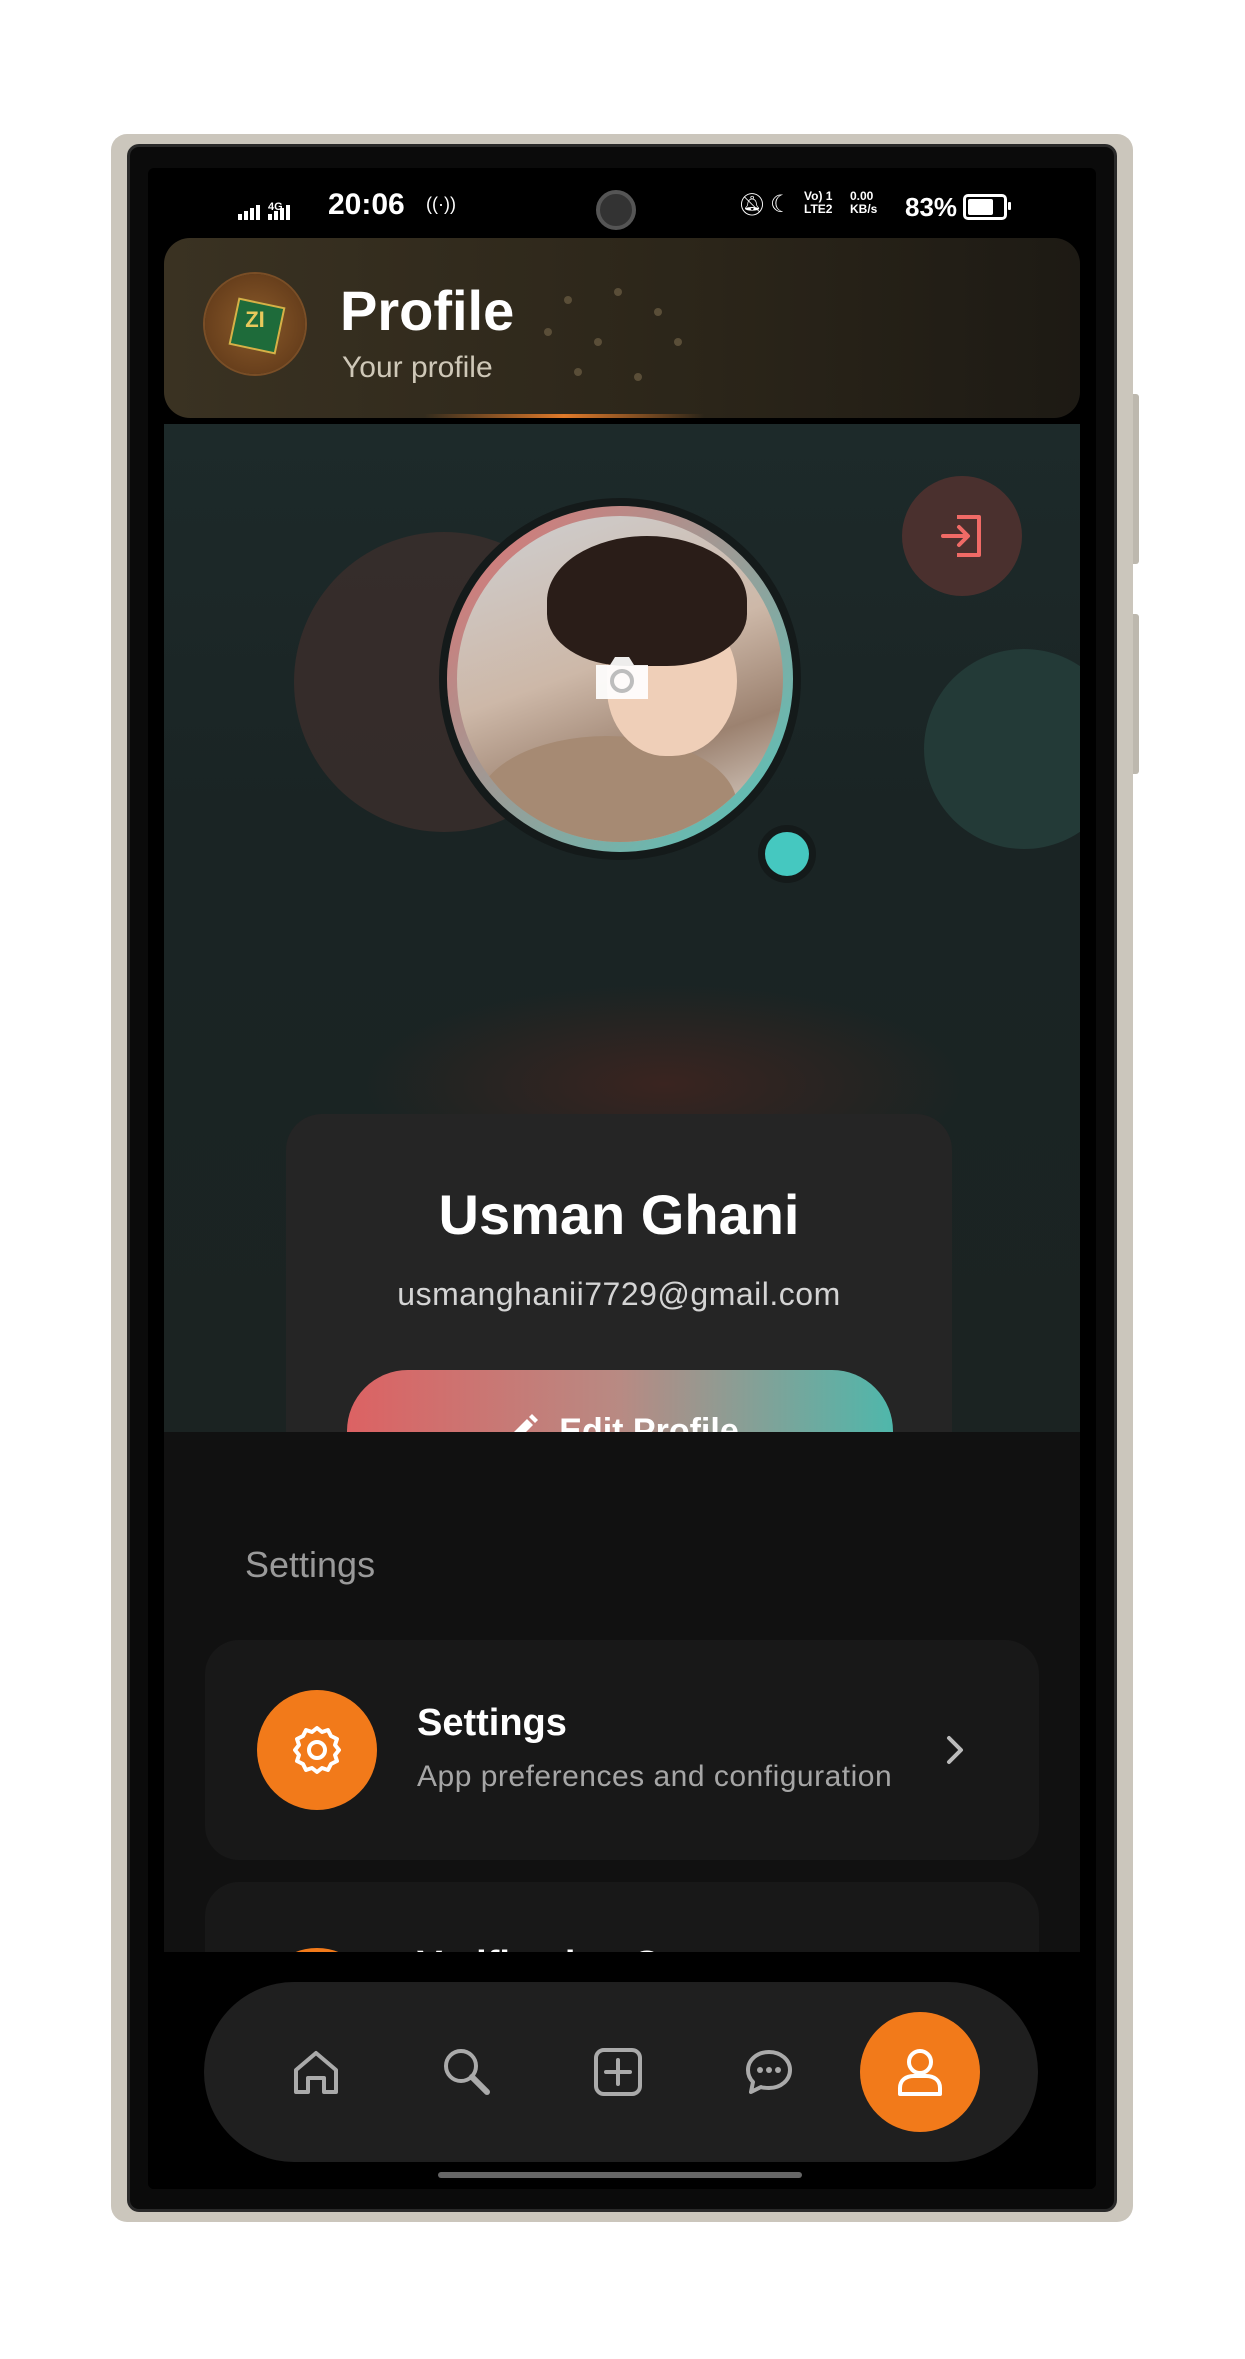 This screenshot has width=1245, height=2359. I want to click on gear-icon, so click(317, 1750).